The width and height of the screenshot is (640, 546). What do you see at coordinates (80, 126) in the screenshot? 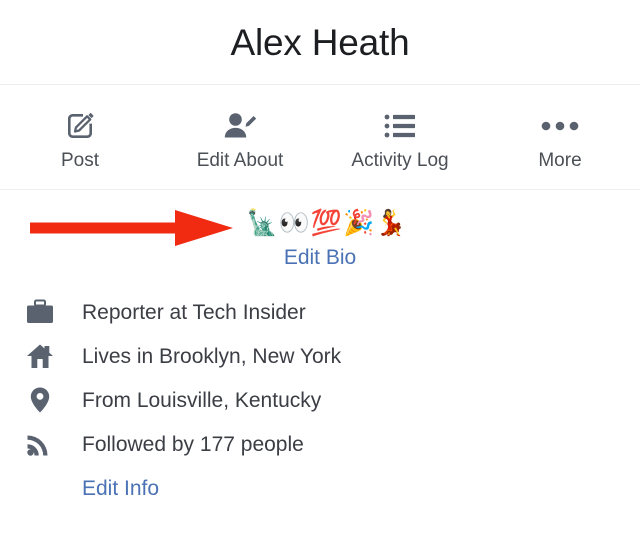
I see `compose-pencil-square-icon` at bounding box center [80, 126].